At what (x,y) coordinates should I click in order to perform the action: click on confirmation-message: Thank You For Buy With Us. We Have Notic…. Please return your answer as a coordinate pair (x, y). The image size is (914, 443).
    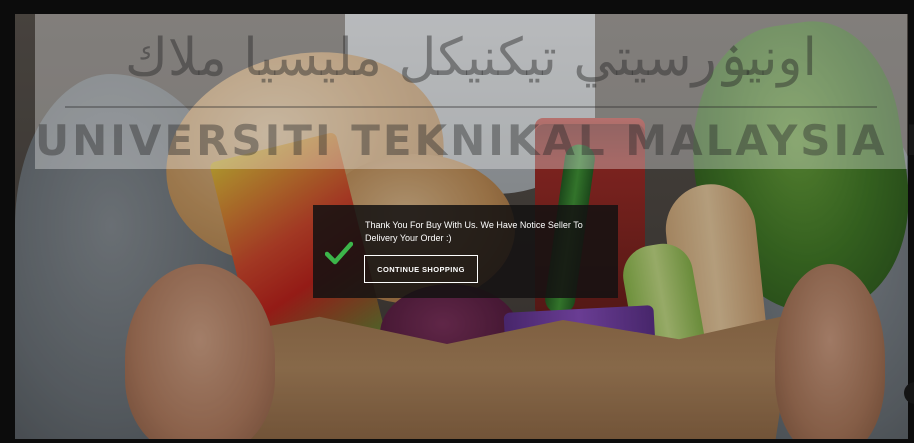
    Looking at the image, I should click on (474, 231).